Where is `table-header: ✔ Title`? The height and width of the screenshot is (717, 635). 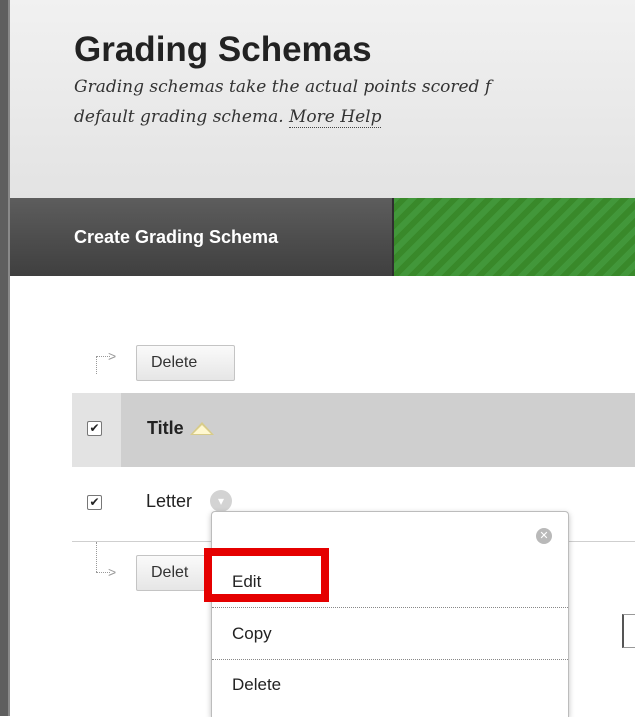 table-header: ✔ Title is located at coordinates (353, 430).